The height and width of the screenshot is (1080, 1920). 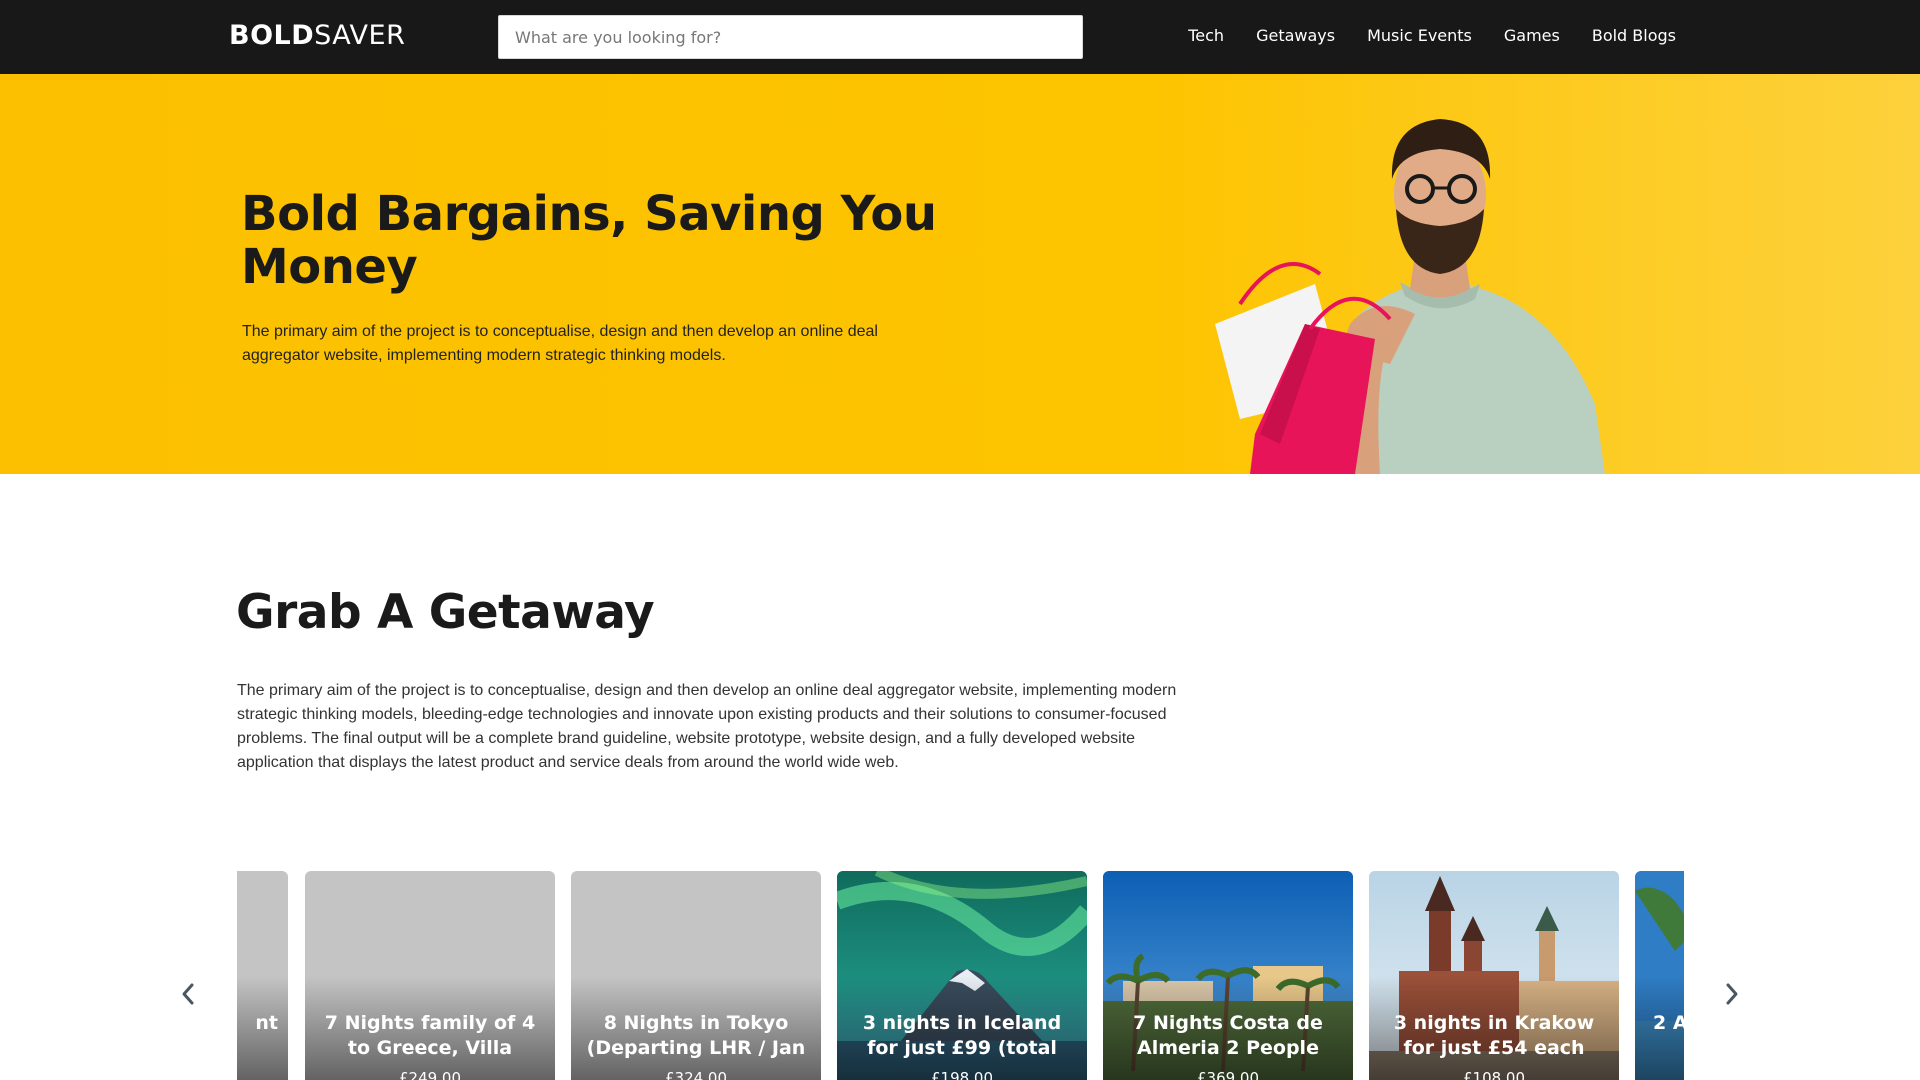 What do you see at coordinates (266, 1023) in the screenshot?
I see `deal-title: nt` at bounding box center [266, 1023].